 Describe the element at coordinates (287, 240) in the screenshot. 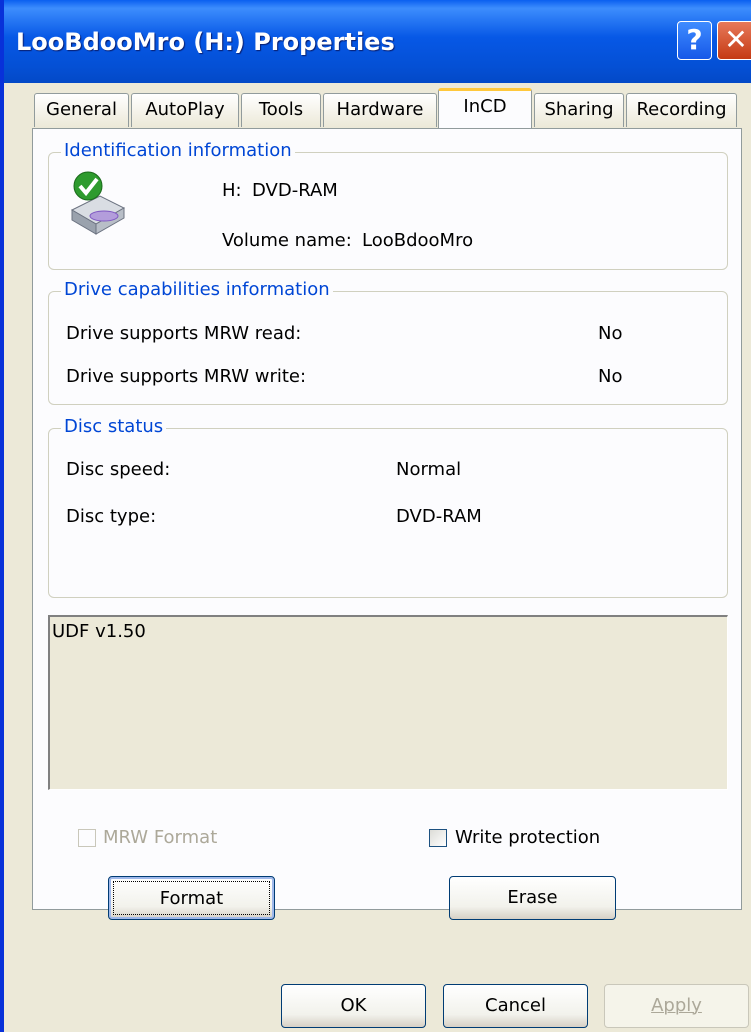

I see `volume-name-label: Volume name:` at that location.